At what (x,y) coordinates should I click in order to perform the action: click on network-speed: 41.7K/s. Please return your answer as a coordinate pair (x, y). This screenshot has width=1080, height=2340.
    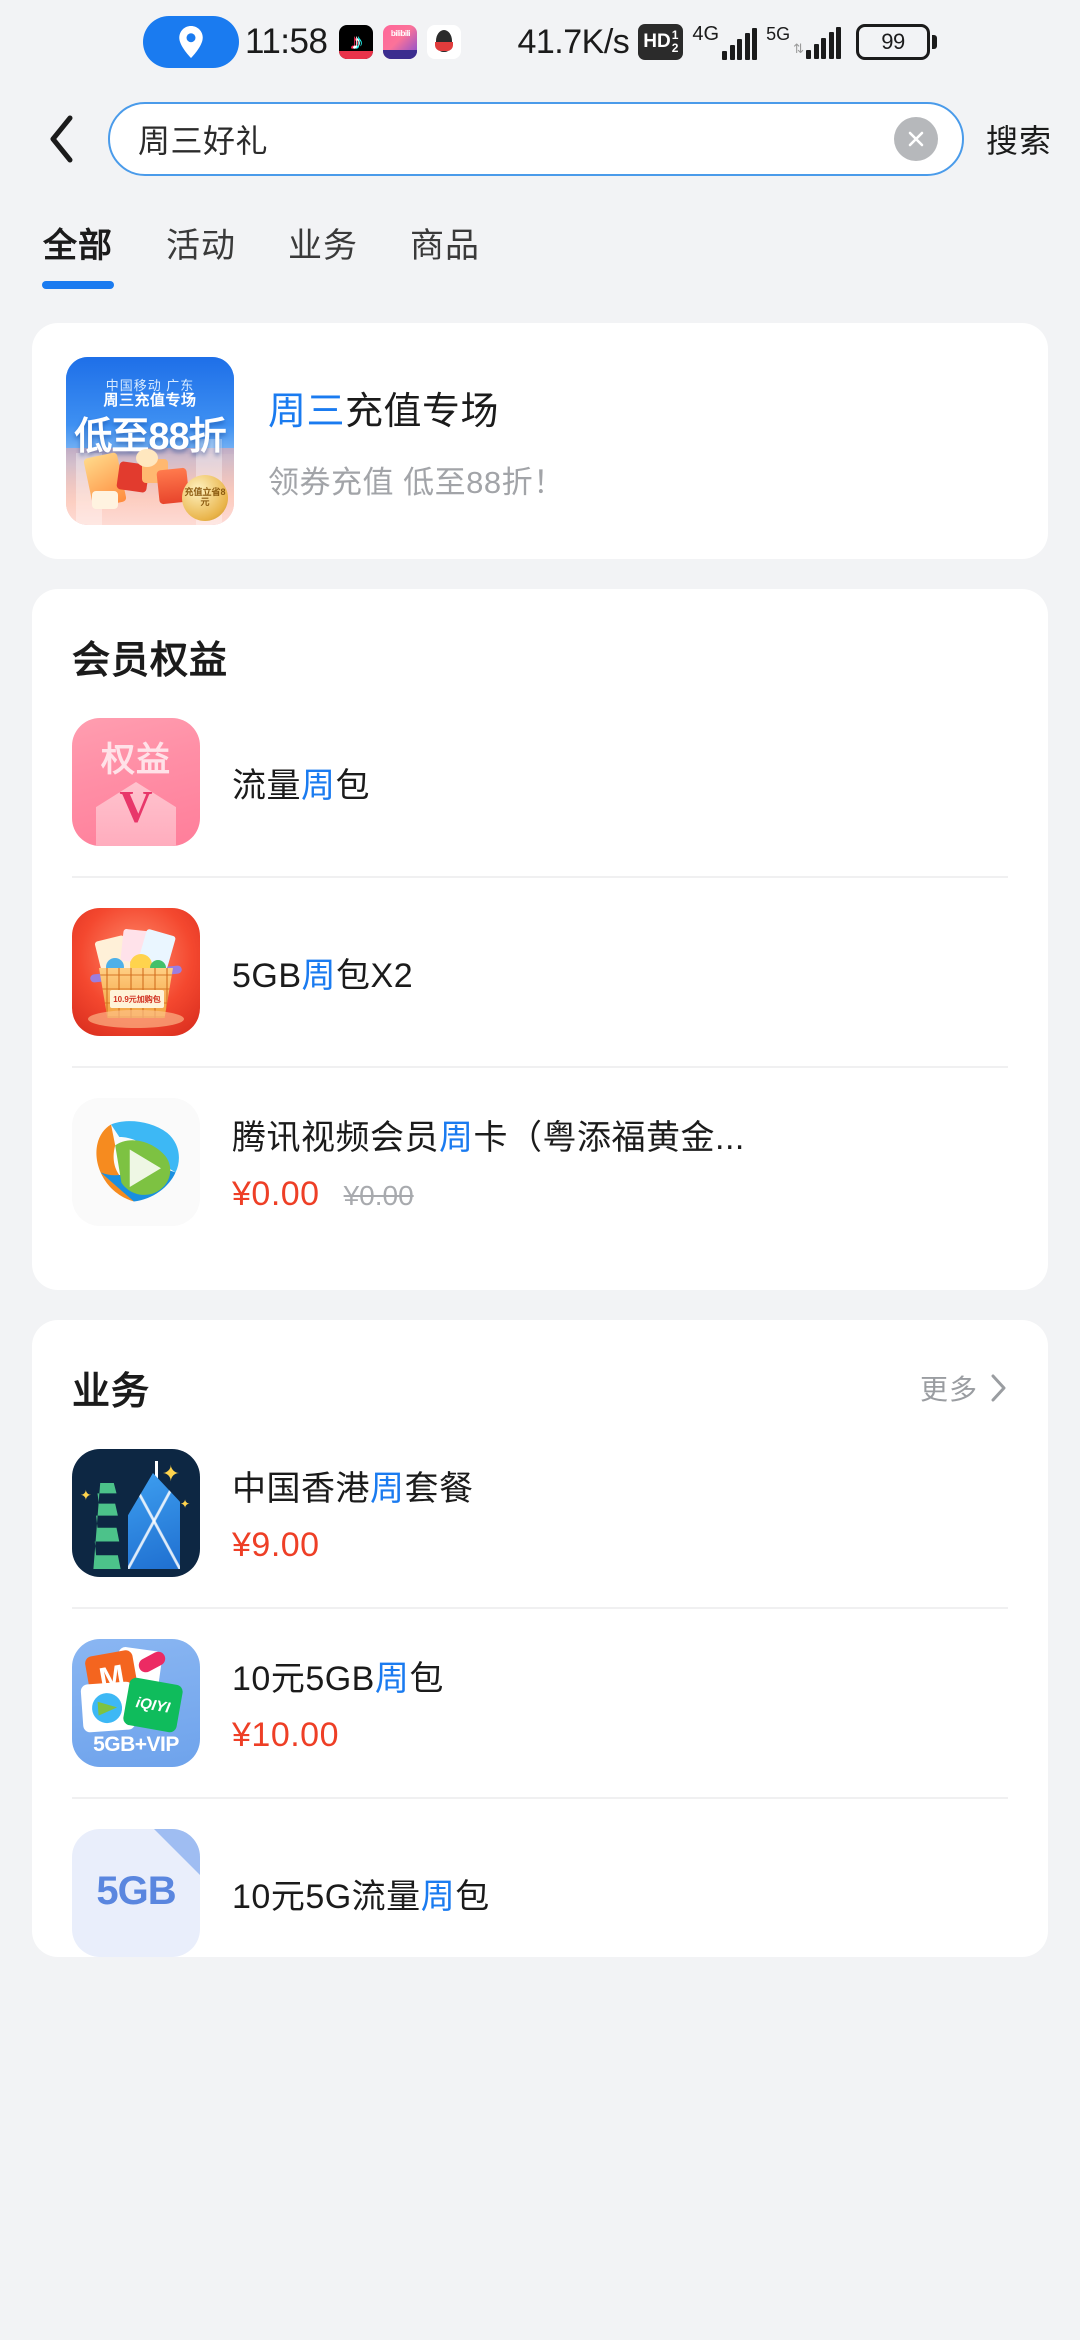
    Looking at the image, I should click on (573, 41).